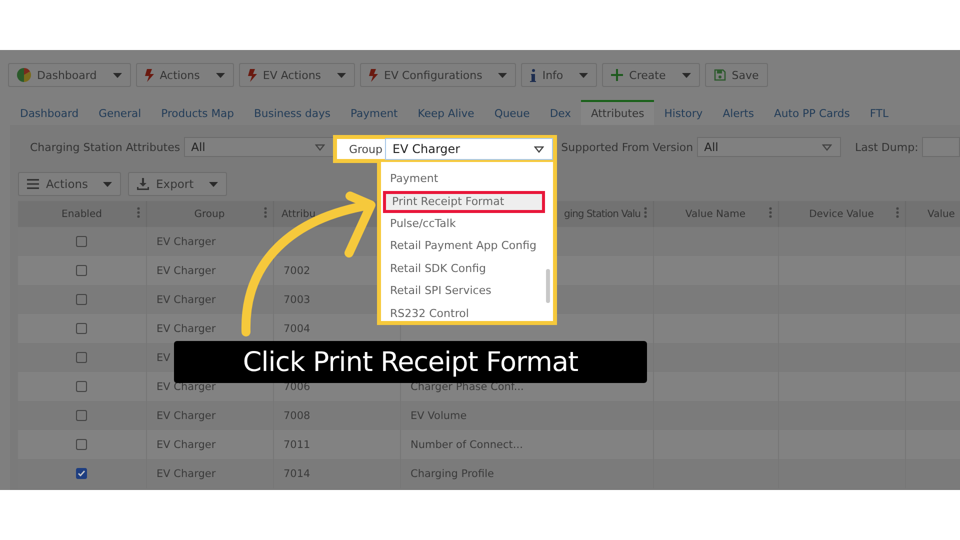 The width and height of the screenshot is (960, 540). I want to click on dropdown-option: Retail Payment App Config, so click(462, 246).